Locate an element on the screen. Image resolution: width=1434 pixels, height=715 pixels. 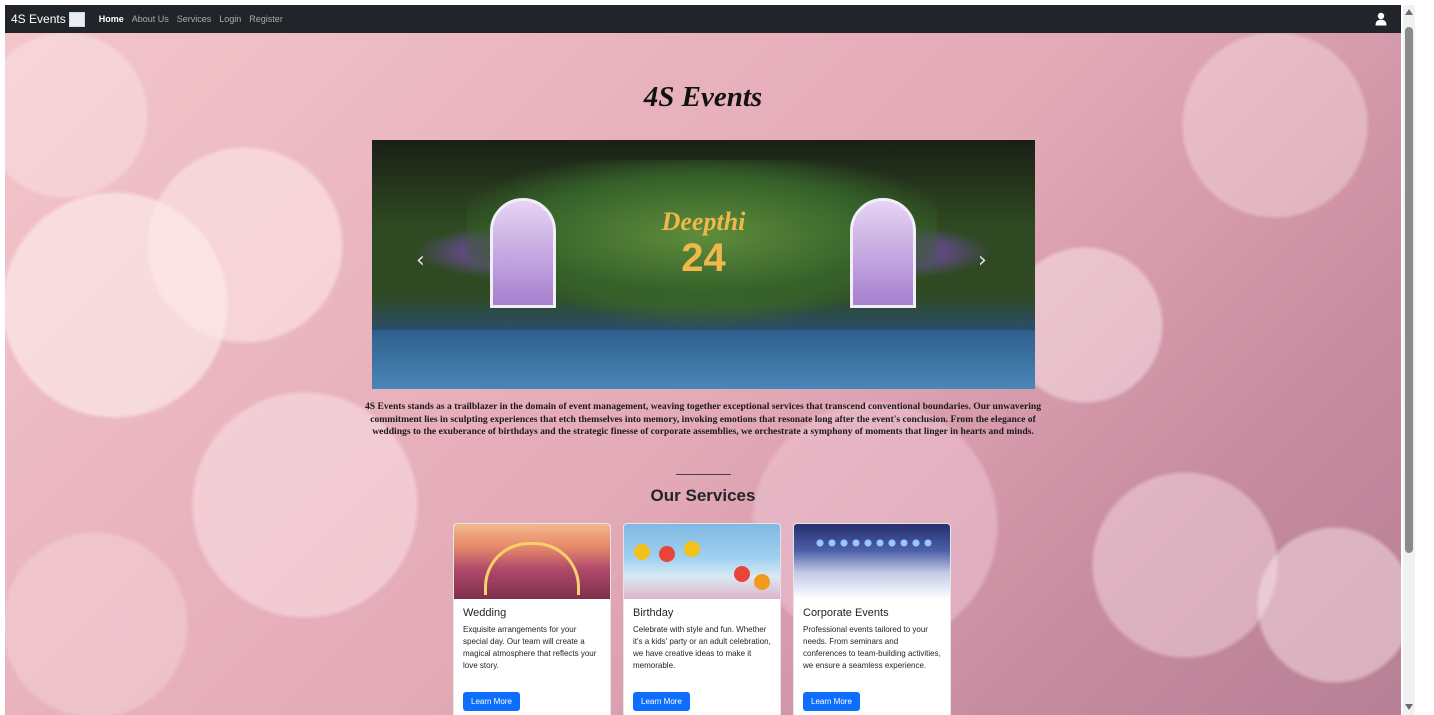
brand: 4S Events is located at coordinates (48, 19).